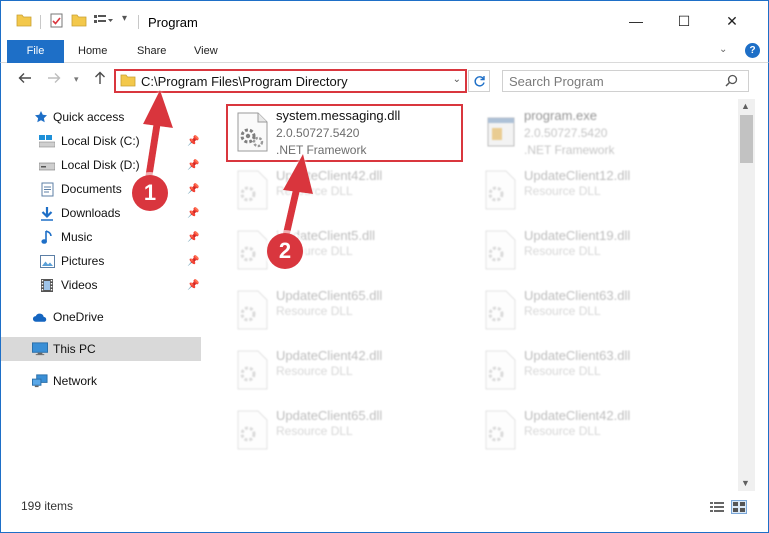 The height and width of the screenshot is (533, 769). What do you see at coordinates (100, 80) in the screenshot?
I see `up-arrow-icon` at bounding box center [100, 80].